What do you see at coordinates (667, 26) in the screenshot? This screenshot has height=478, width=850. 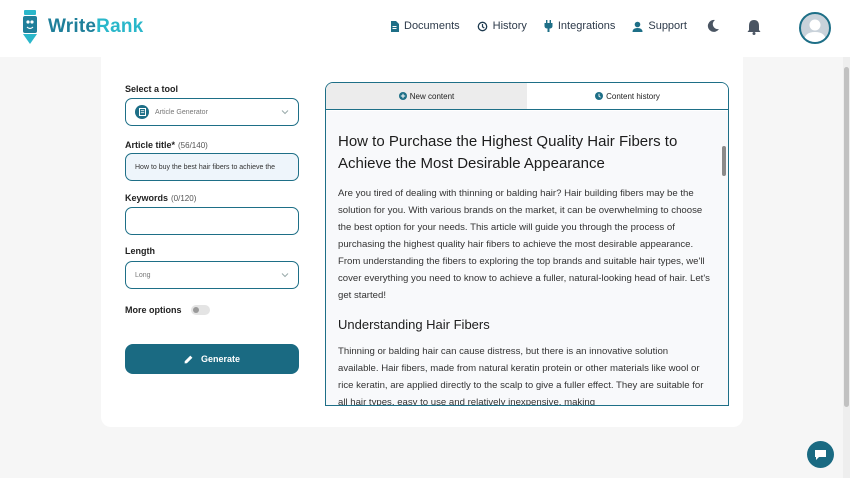 I see `nav-support-label: Support` at bounding box center [667, 26].